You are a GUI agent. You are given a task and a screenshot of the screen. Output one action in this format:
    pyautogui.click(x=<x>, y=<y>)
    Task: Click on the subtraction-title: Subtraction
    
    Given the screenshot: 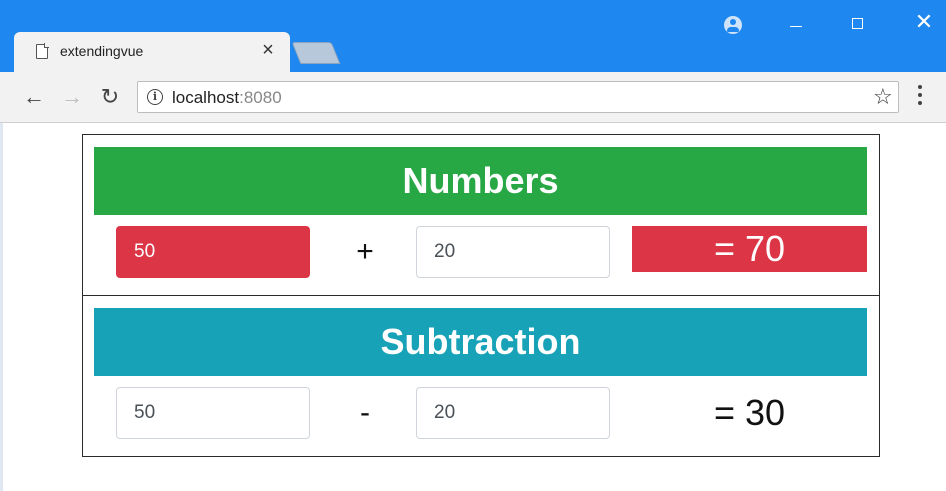 What is the action you would take?
    pyautogui.click(x=480, y=342)
    